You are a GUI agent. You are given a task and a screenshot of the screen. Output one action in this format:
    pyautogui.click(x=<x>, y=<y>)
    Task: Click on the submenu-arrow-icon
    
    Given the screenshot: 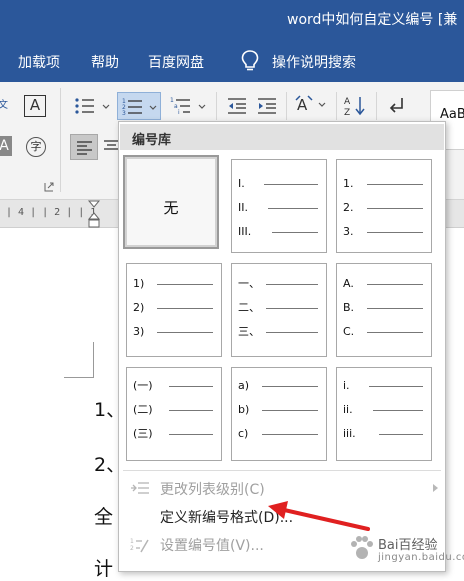 What is the action you would take?
    pyautogui.click(x=435, y=488)
    